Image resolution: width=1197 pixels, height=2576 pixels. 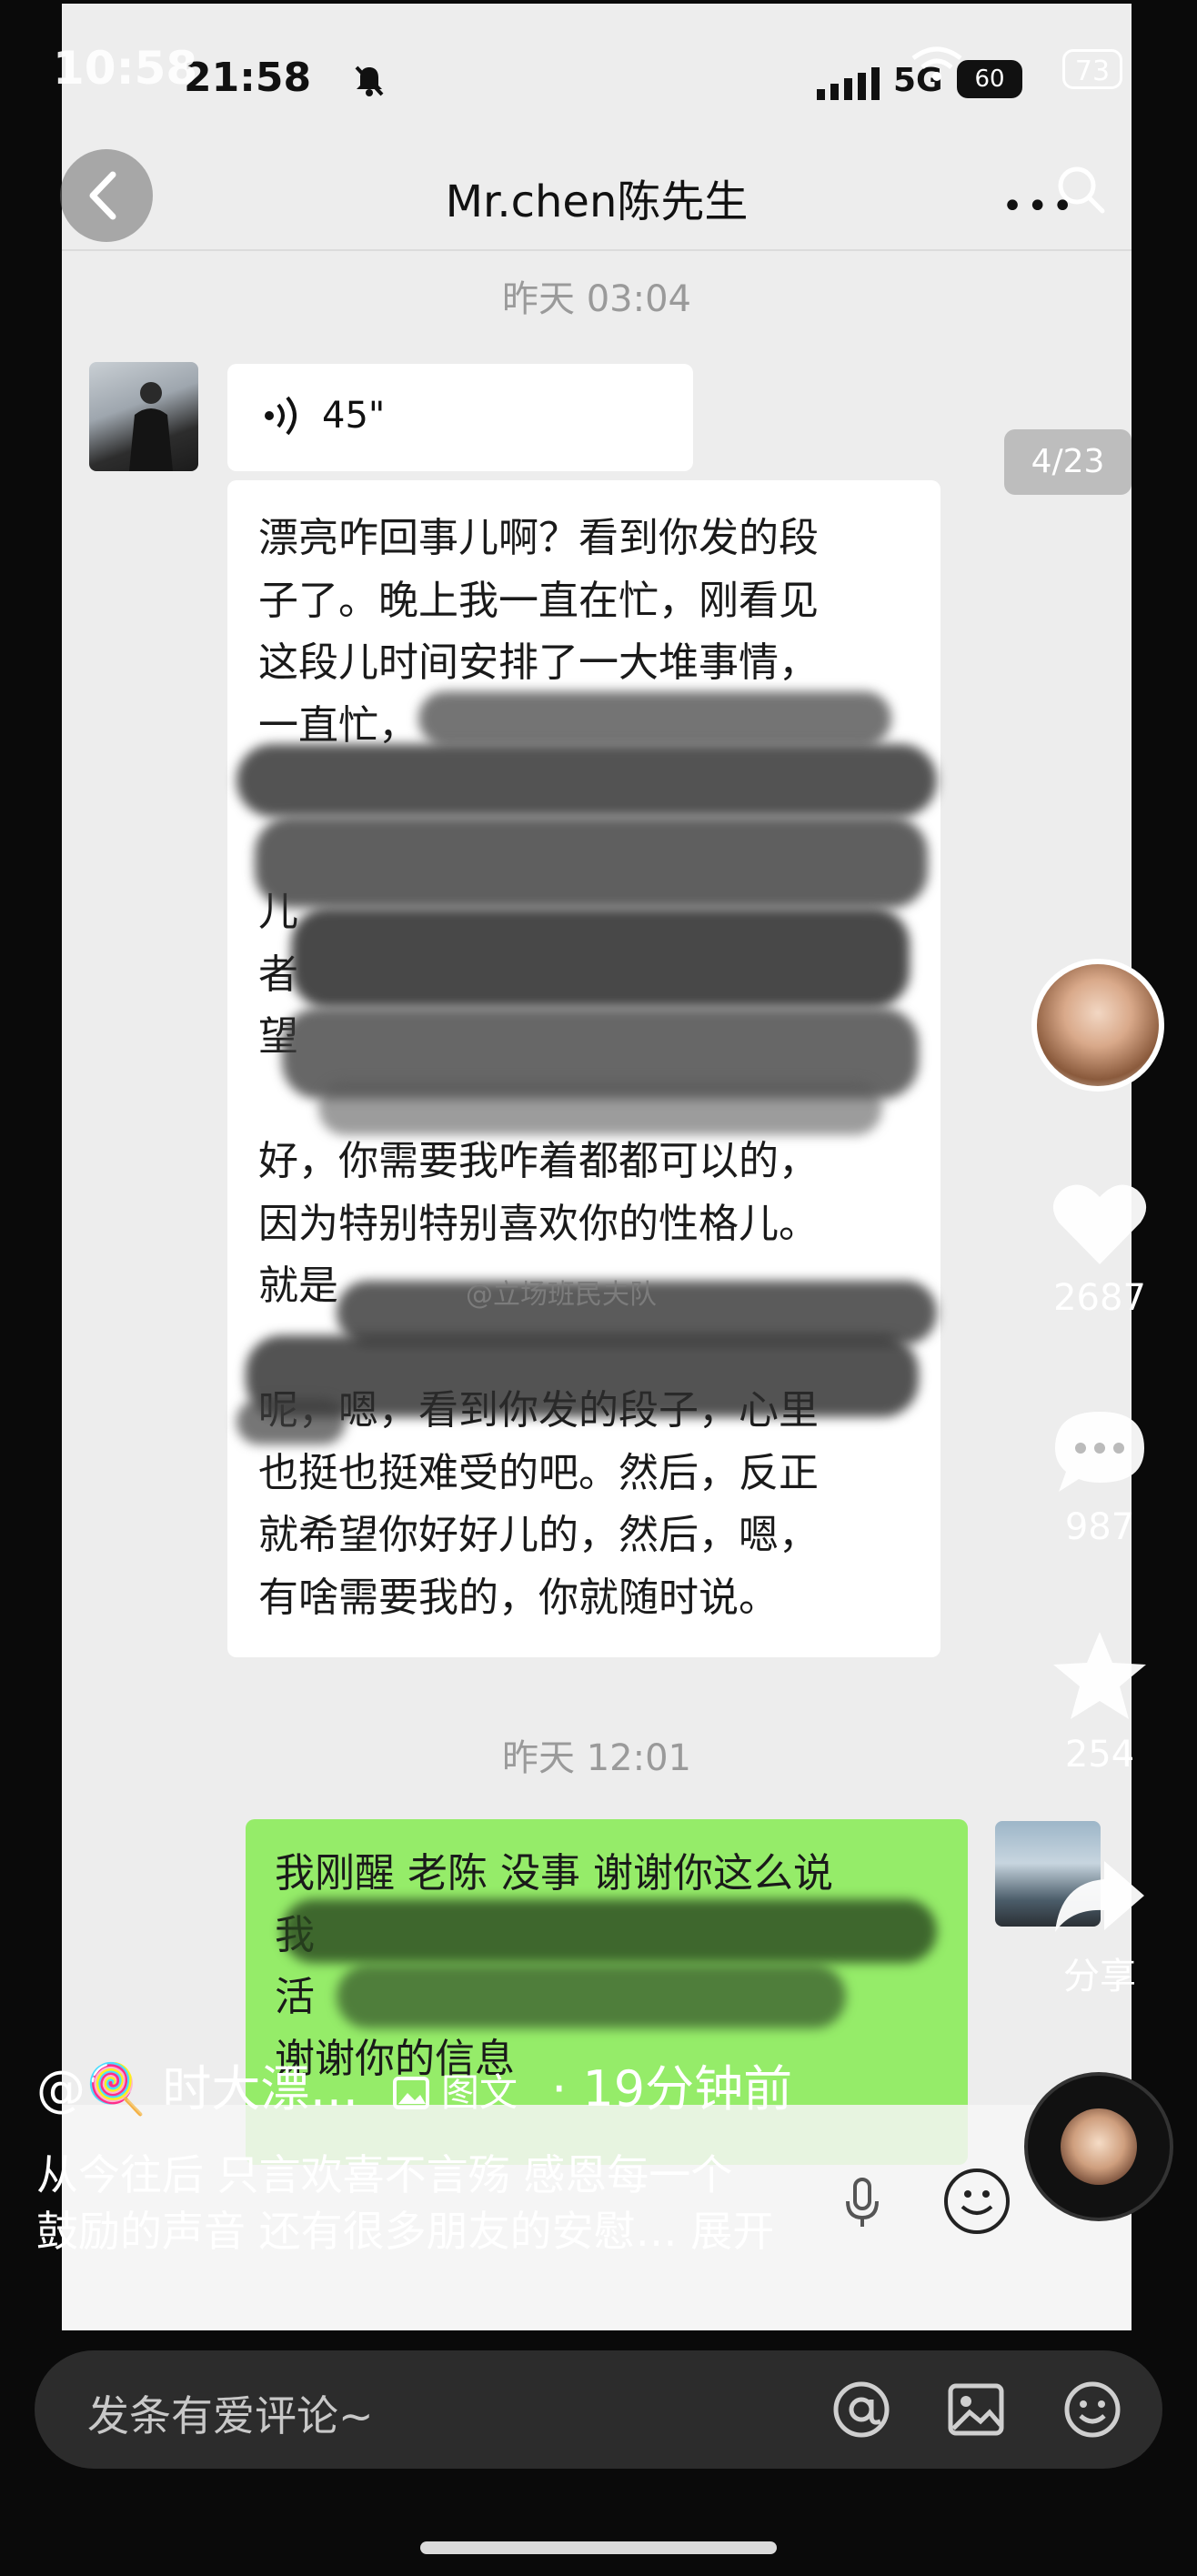 I want to click on search-icon, so click(x=1080, y=189).